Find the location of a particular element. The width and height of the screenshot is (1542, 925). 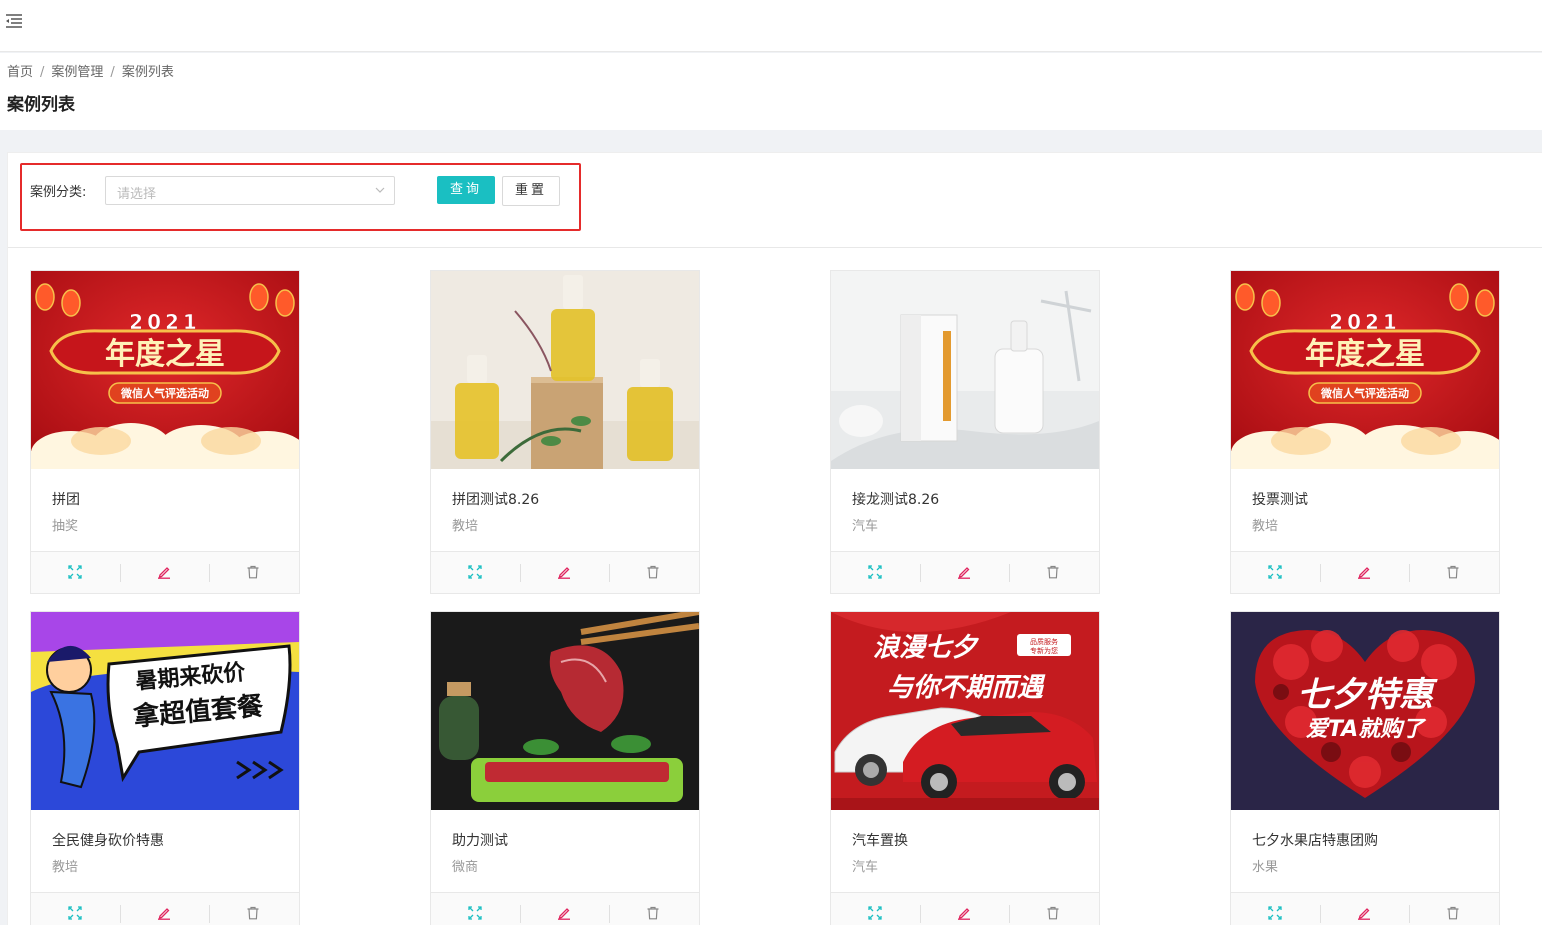

menu-fold-icon is located at coordinates (14, 21).